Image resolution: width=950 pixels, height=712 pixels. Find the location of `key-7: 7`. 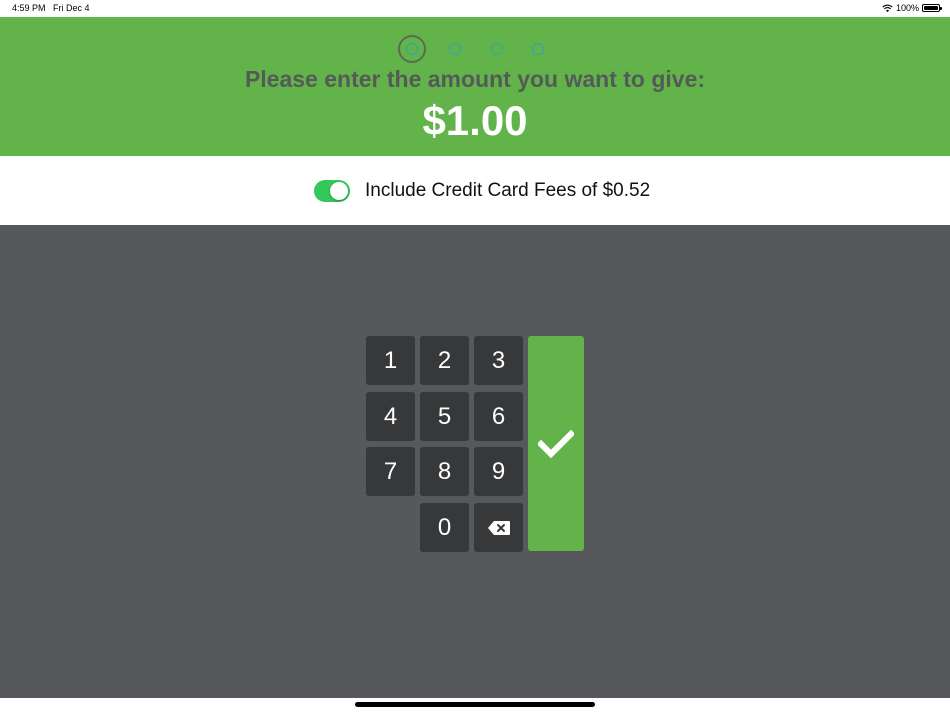

key-7: 7 is located at coordinates (390, 471).